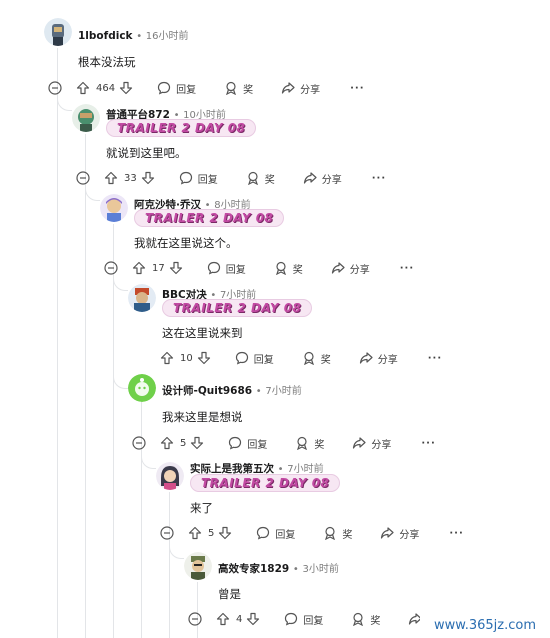 The image size is (550, 638). Describe the element at coordinates (202, 417) in the screenshot. I see `comment-body: 我来这里是想说` at that location.